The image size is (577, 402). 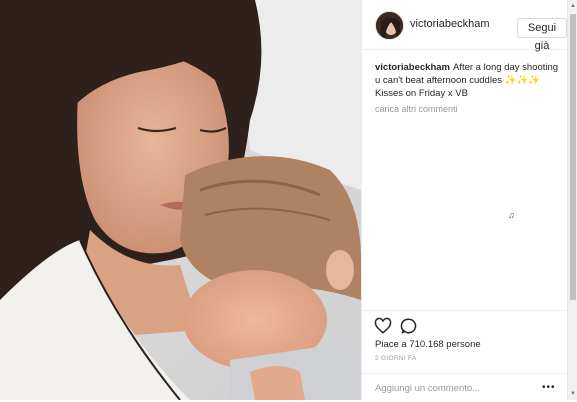 I want to click on avatar-image, so click(x=389, y=25).